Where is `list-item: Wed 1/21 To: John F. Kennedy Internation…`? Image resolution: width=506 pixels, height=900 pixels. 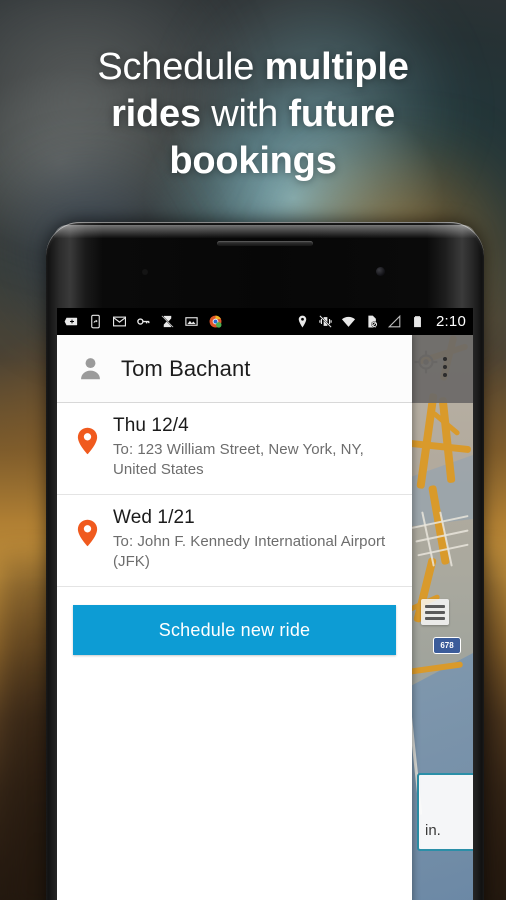 list-item: Wed 1/21 To: John F. Kennedy Internation… is located at coordinates (234, 541).